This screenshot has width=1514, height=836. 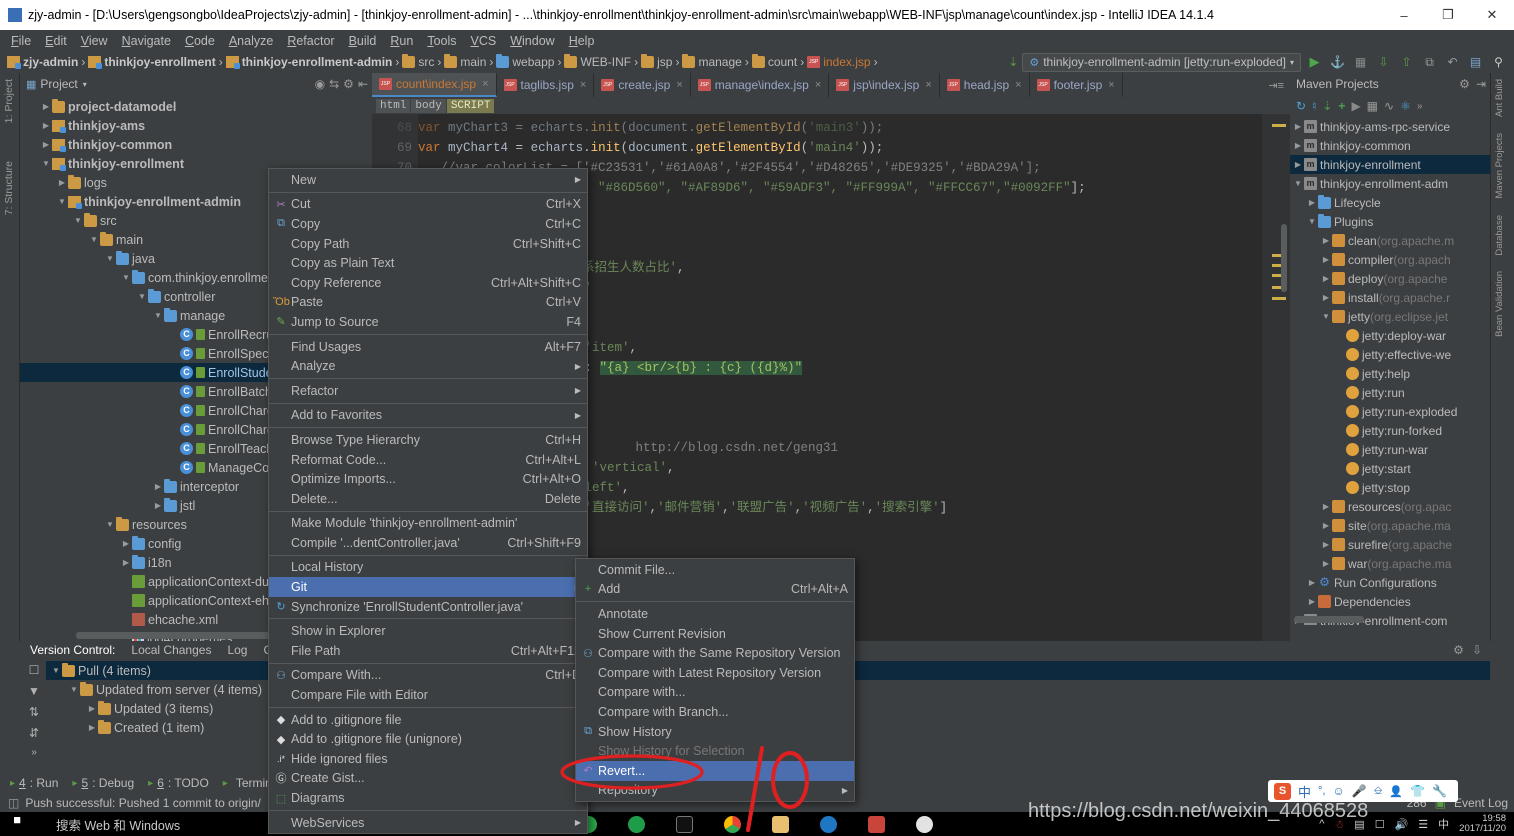 I want to click on ime-emoji-icon: ☺, so click(x=1338, y=791).